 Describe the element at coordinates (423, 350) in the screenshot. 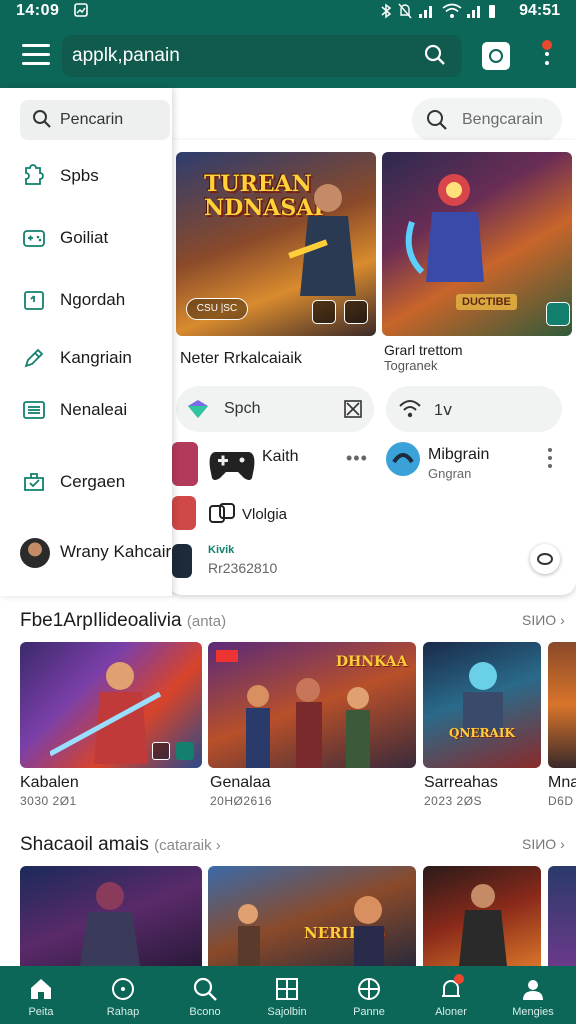

I see `featured-caption-2: Grarl trettom` at that location.